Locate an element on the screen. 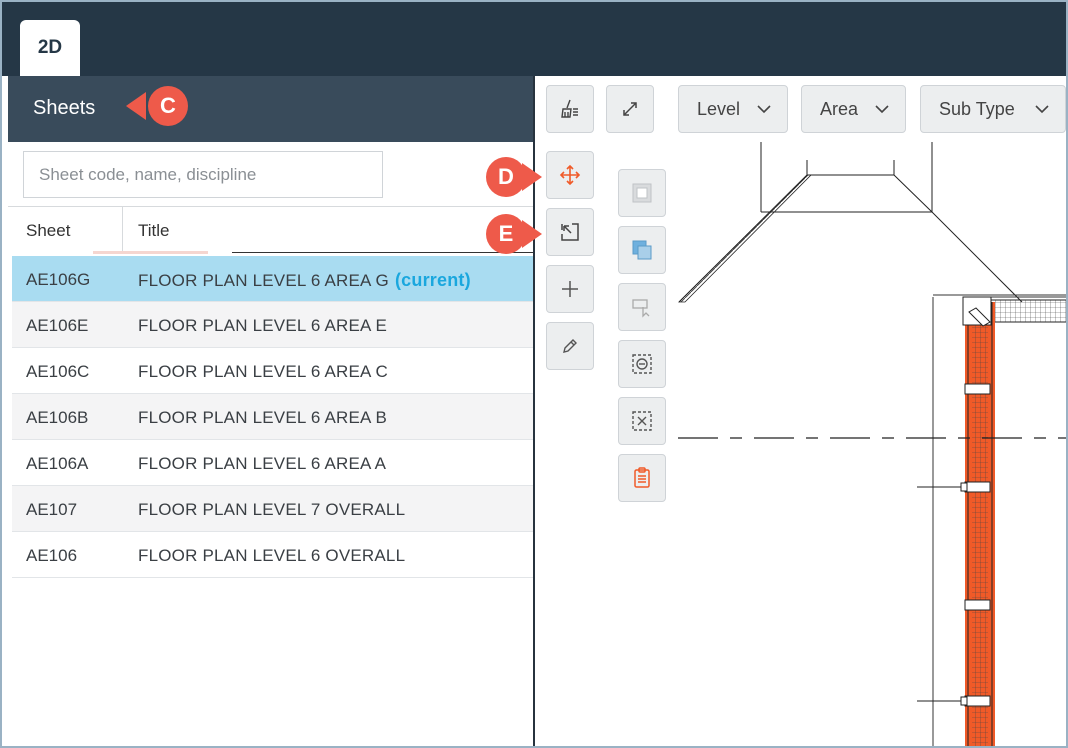 The height and width of the screenshot is (748, 1068). sheet-title: FLOOR PLAN LEVEL 6 OVERALL is located at coordinates (272, 555).